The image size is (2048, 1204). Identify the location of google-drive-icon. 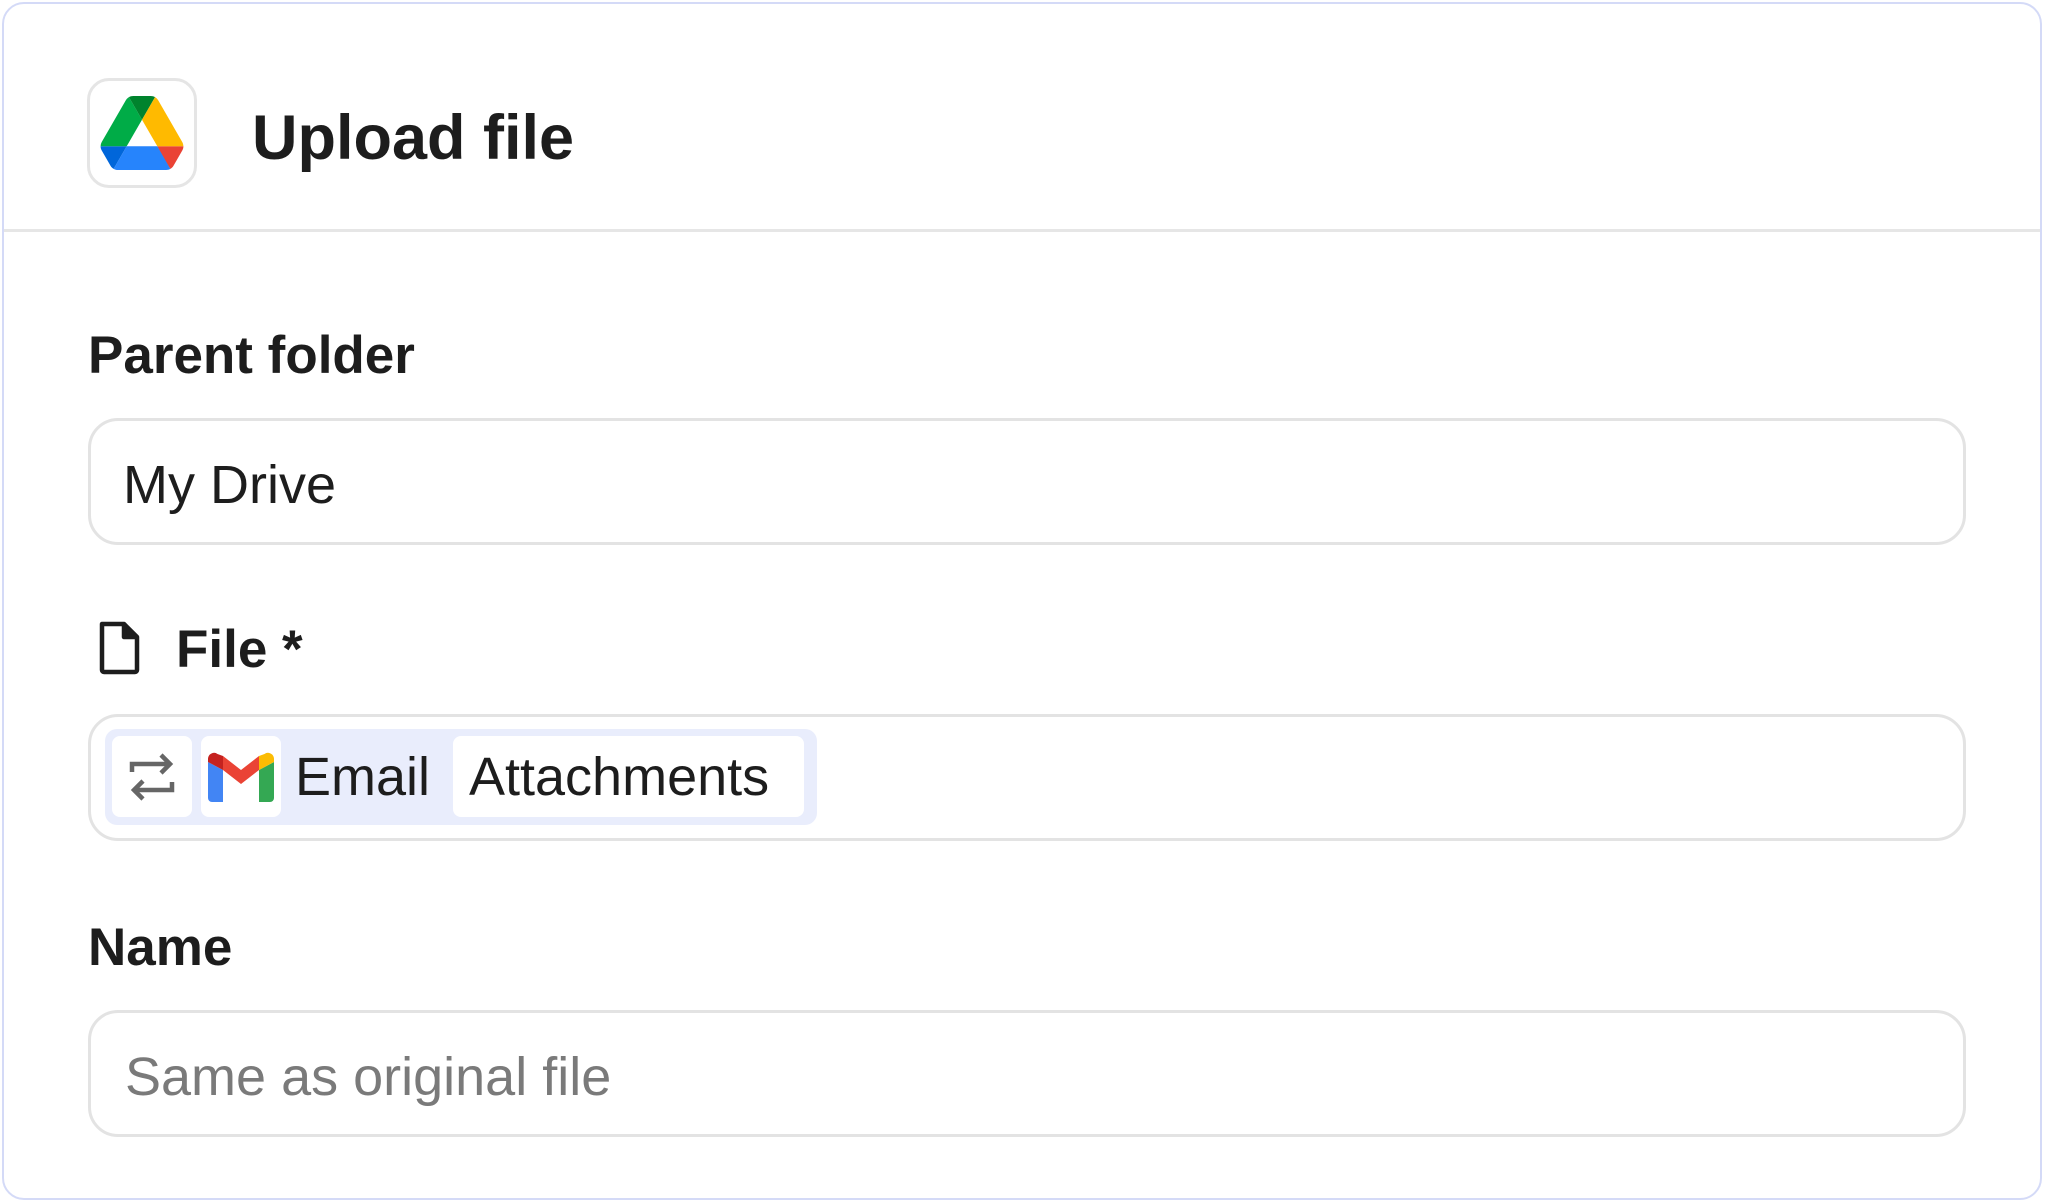
(142, 133).